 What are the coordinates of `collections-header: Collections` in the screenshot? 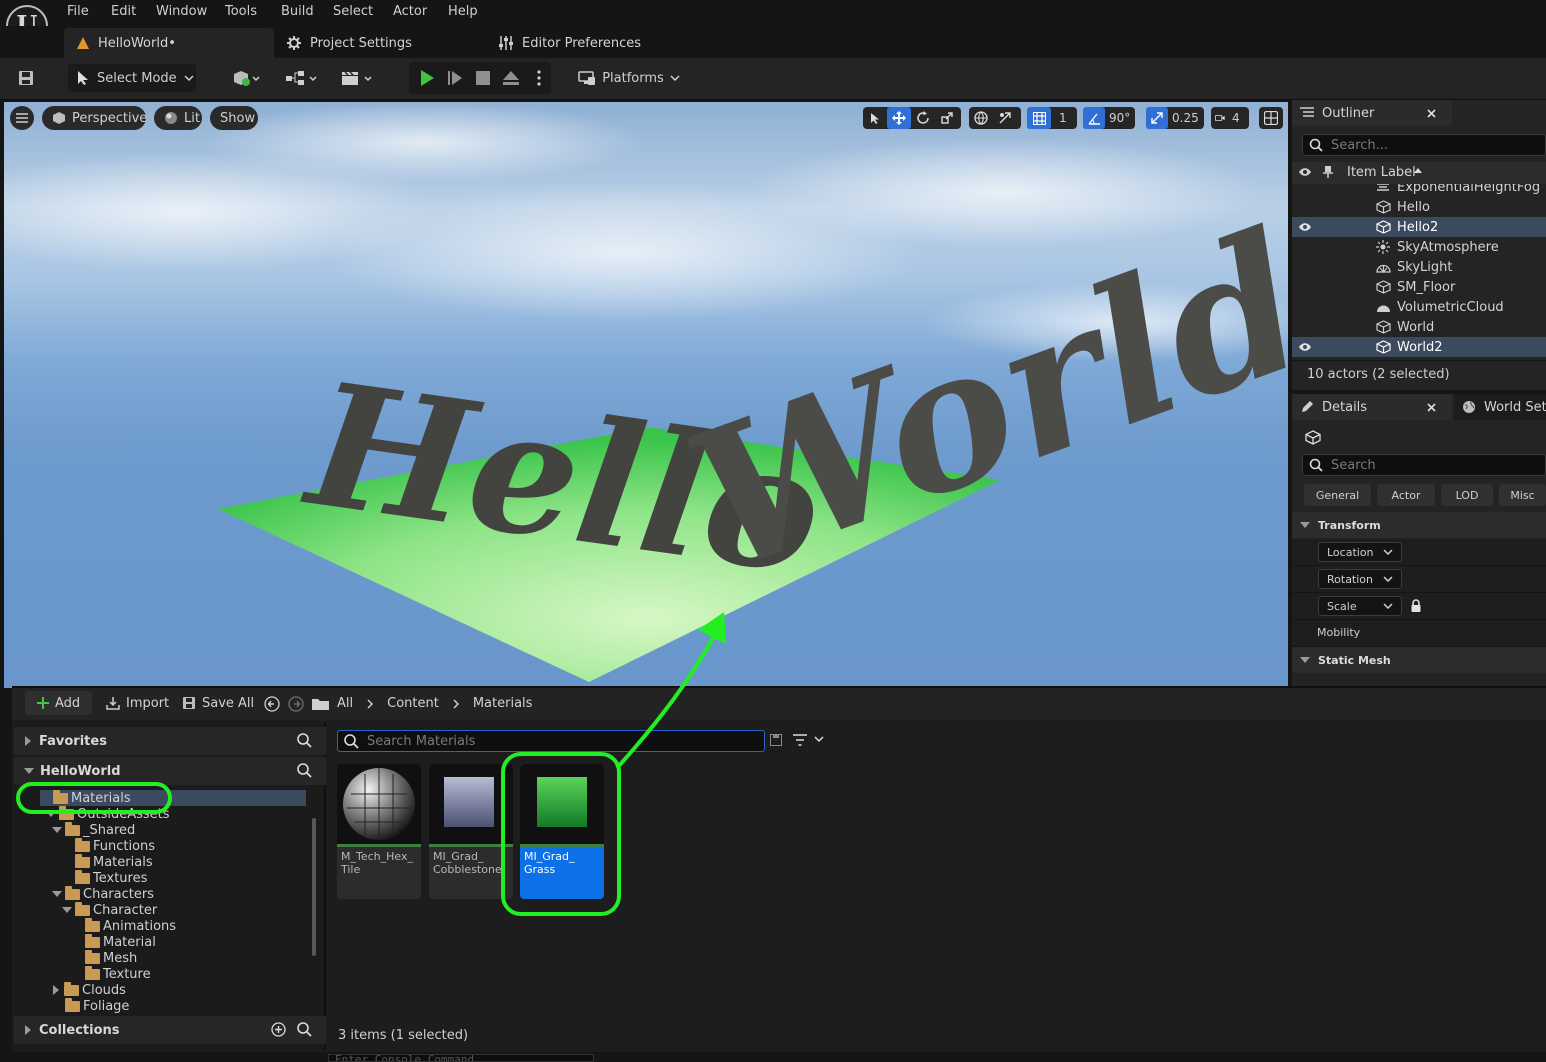 It's located at (170, 1030).